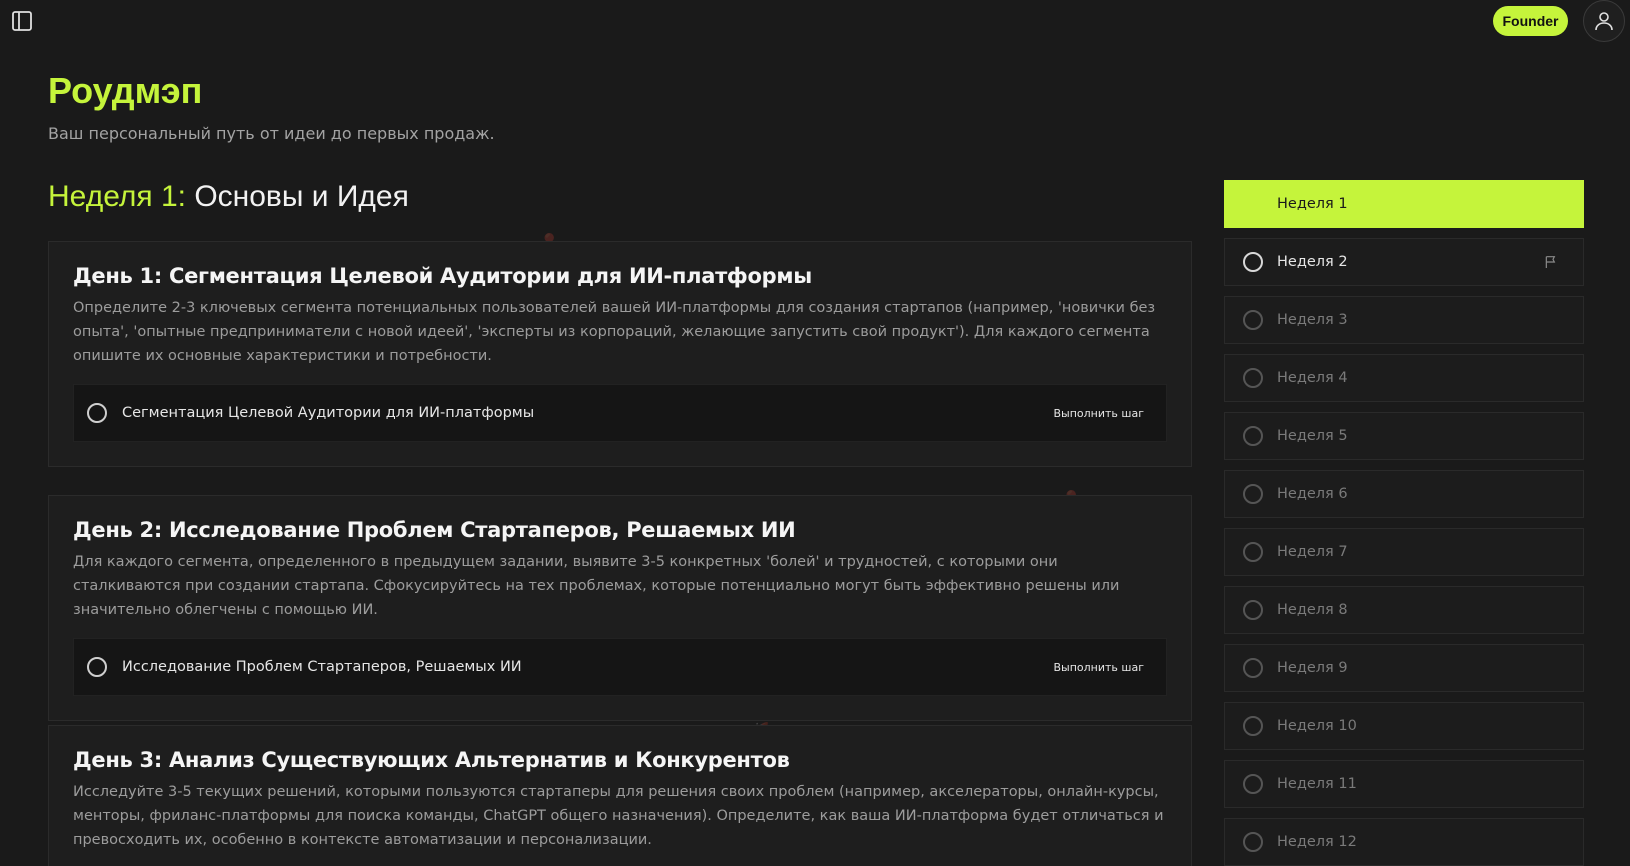  What do you see at coordinates (1404, 726) in the screenshot?
I see `week-item-10: Неделя 10` at bounding box center [1404, 726].